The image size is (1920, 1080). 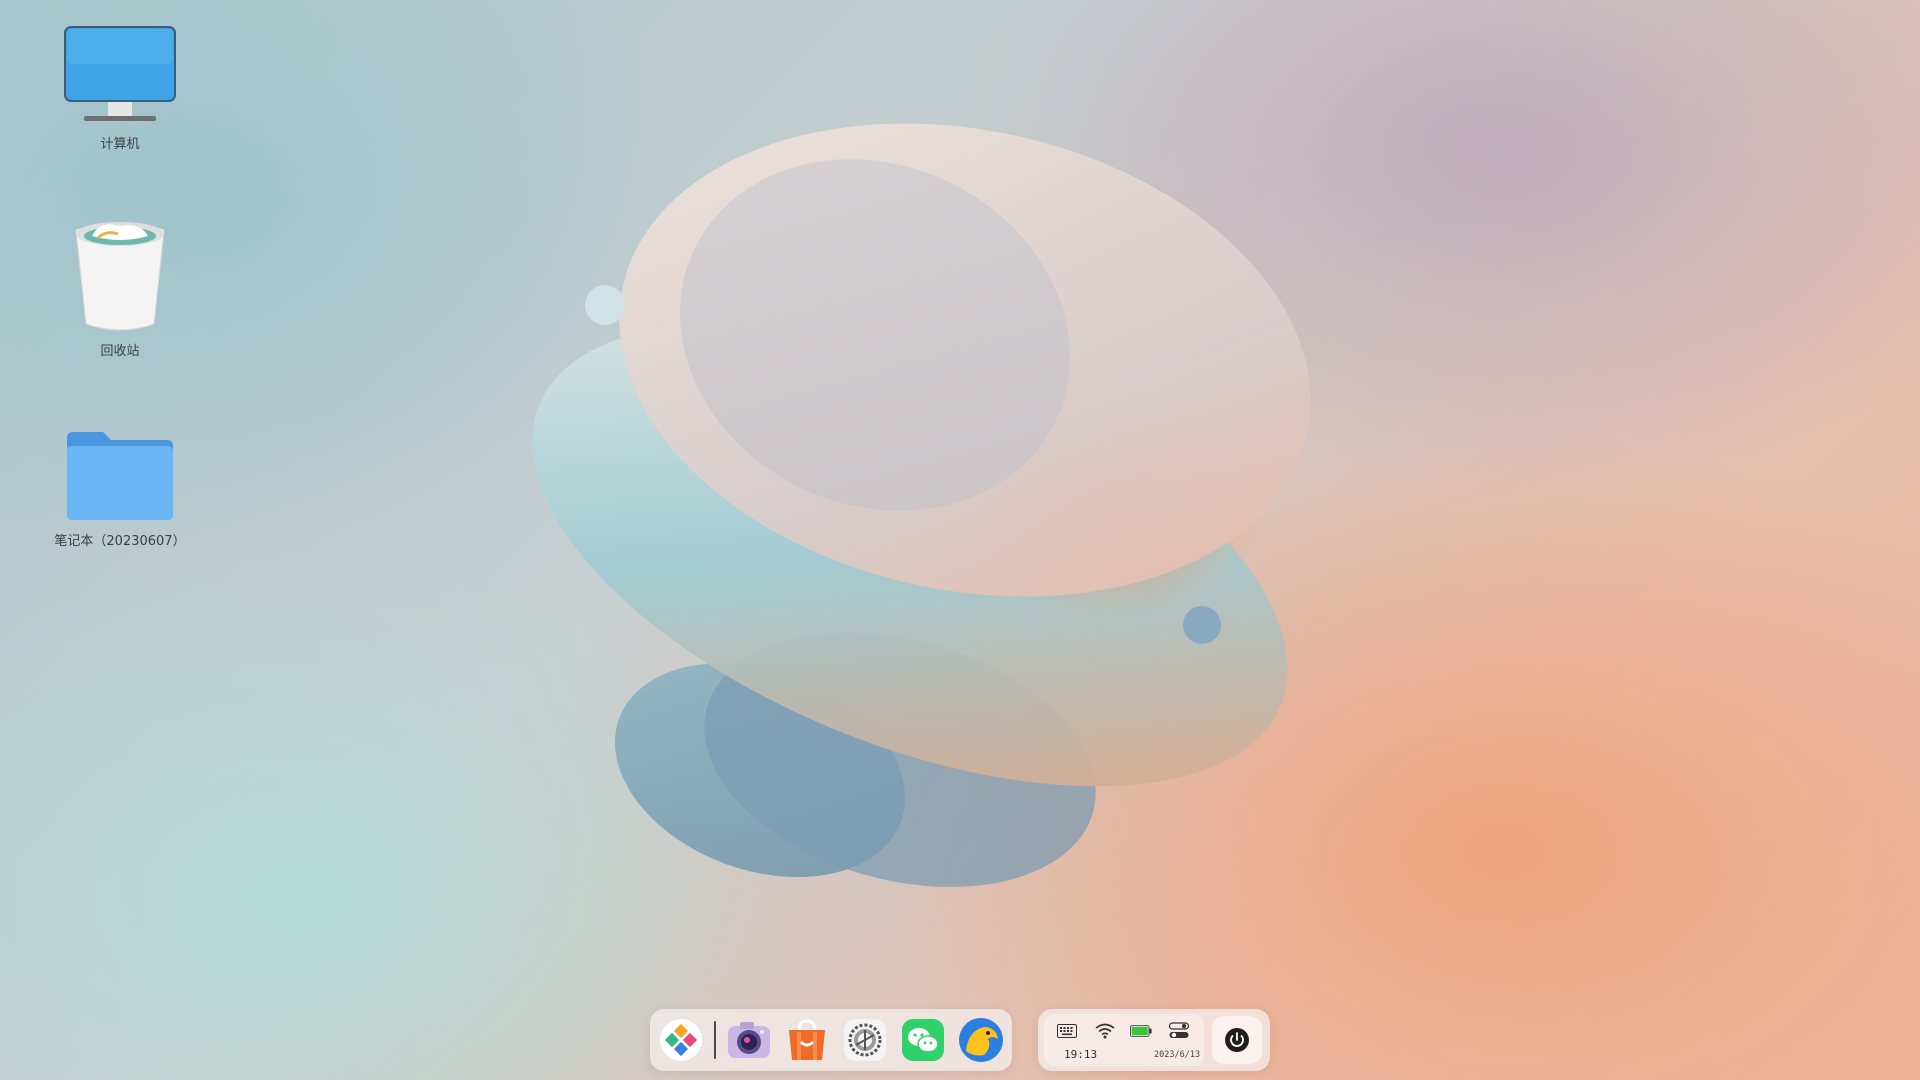 What do you see at coordinates (1124, 1040) in the screenshot?
I see `tray-status-panel: 19:13 2023/6/13` at bounding box center [1124, 1040].